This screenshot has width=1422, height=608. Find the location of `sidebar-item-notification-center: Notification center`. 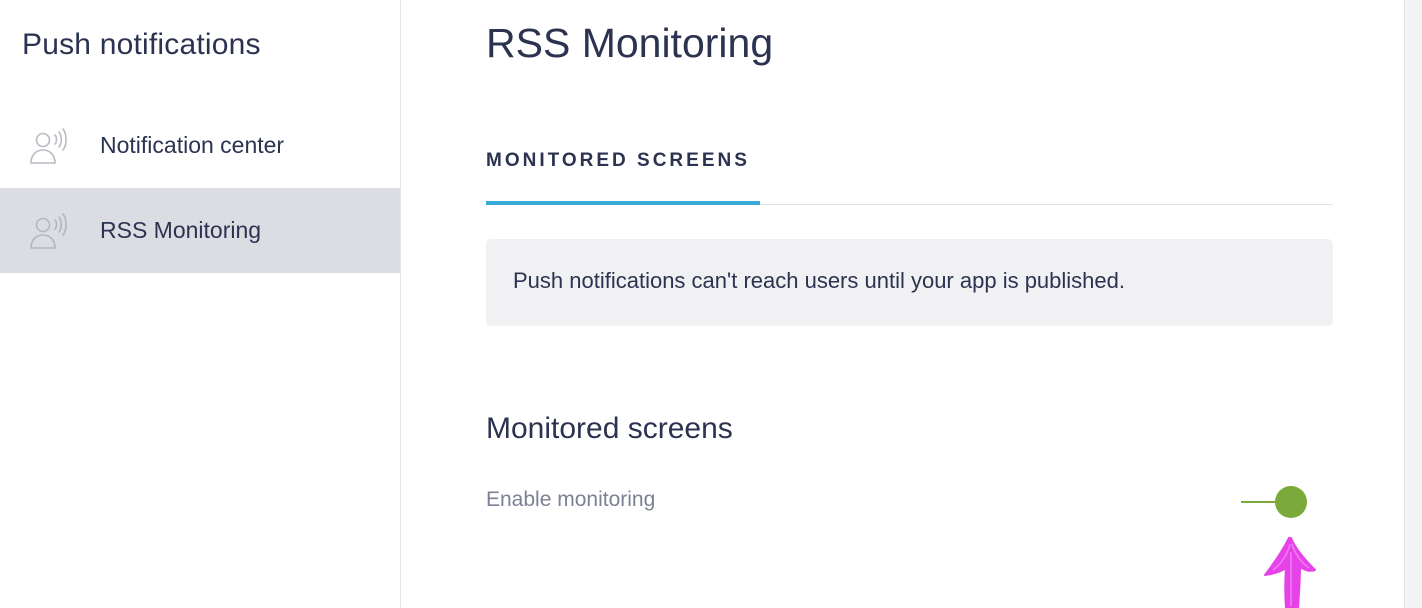

sidebar-item-notification-center: Notification center is located at coordinates (200, 145).